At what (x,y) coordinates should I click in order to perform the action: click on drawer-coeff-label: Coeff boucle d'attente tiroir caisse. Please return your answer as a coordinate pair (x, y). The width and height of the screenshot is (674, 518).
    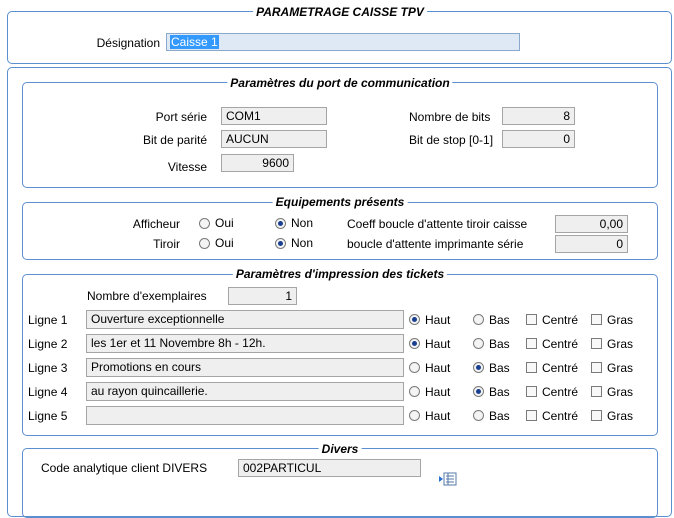
    Looking at the image, I should click on (437, 224).